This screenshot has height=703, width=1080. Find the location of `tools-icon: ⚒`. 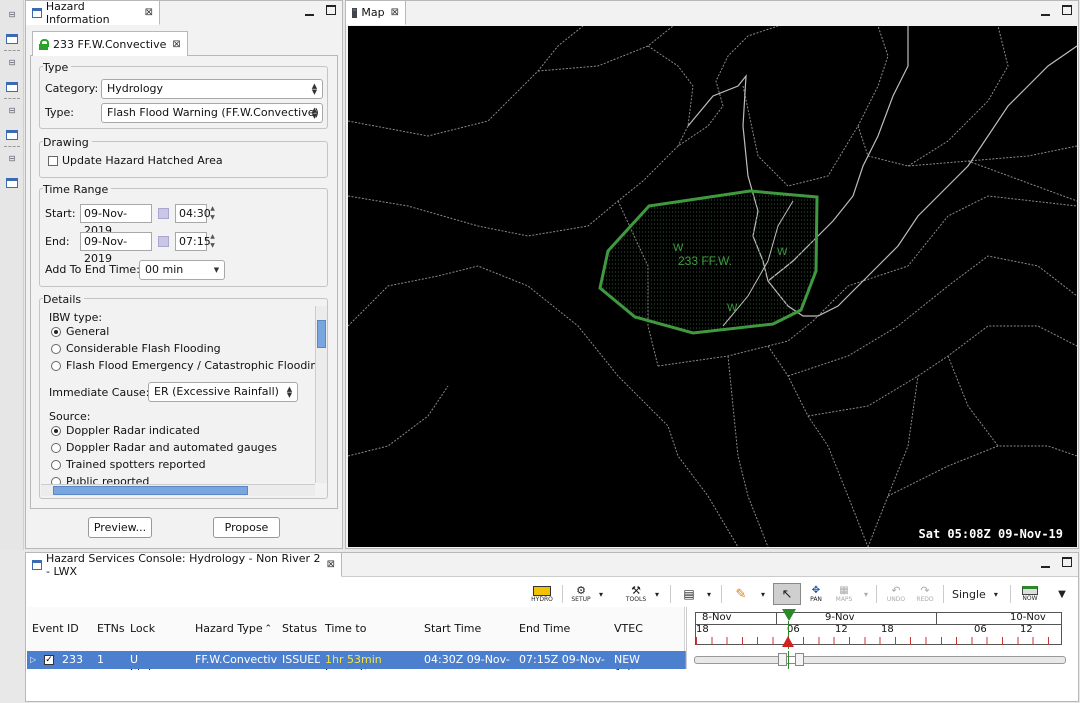

tools-icon: ⚒ is located at coordinates (636, 590).